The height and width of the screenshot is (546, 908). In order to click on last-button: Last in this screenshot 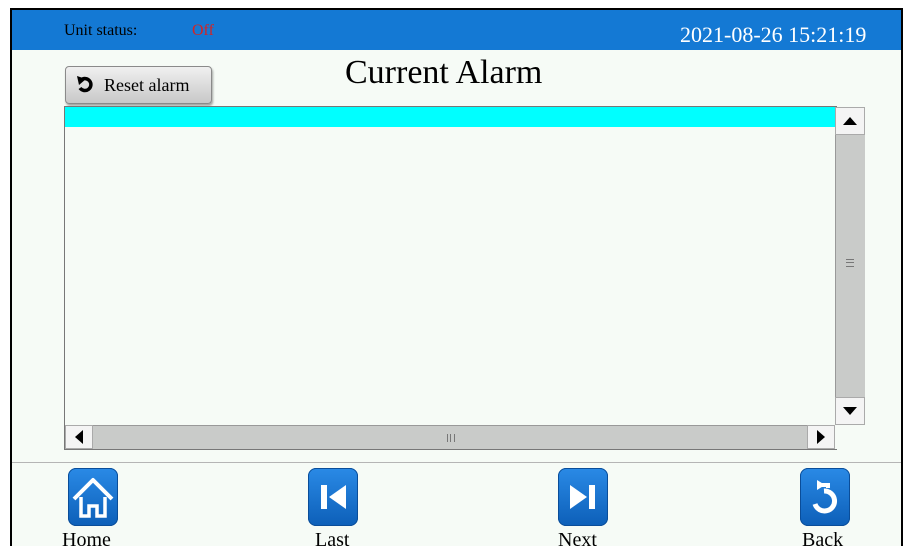, I will do `click(352, 506)`.